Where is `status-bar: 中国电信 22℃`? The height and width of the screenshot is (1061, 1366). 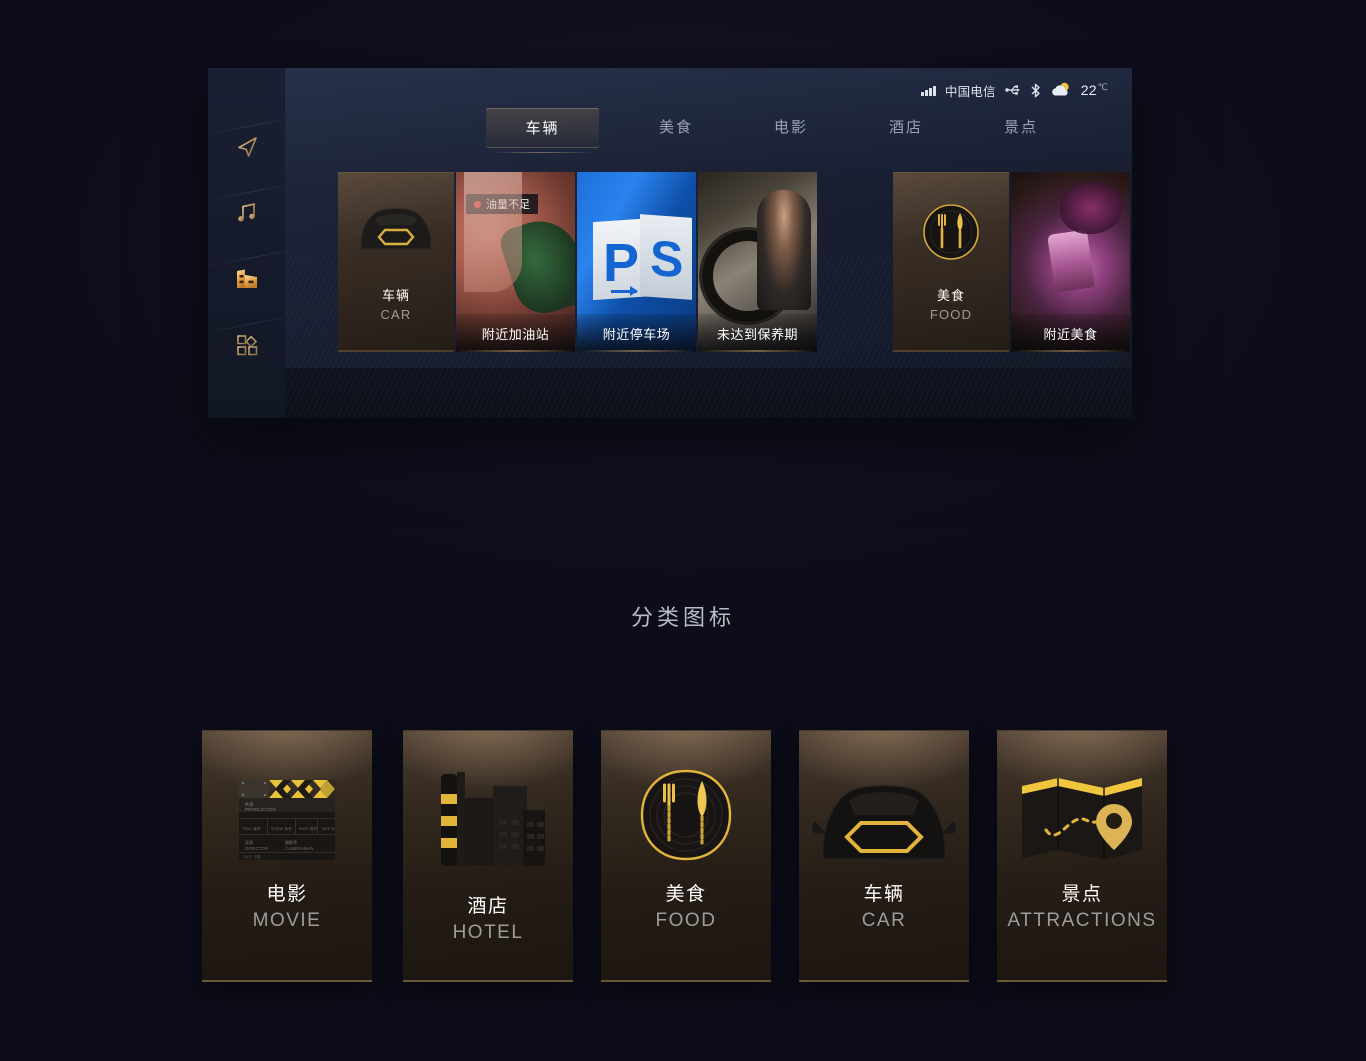
status-bar: 中国电信 22℃ is located at coordinates (1014, 90).